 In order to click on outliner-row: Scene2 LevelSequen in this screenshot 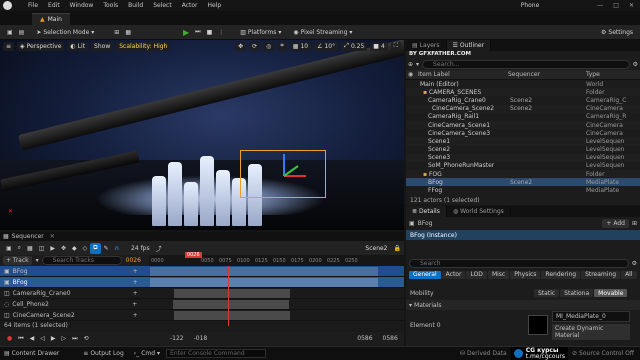, I will do `click(523, 150)`.